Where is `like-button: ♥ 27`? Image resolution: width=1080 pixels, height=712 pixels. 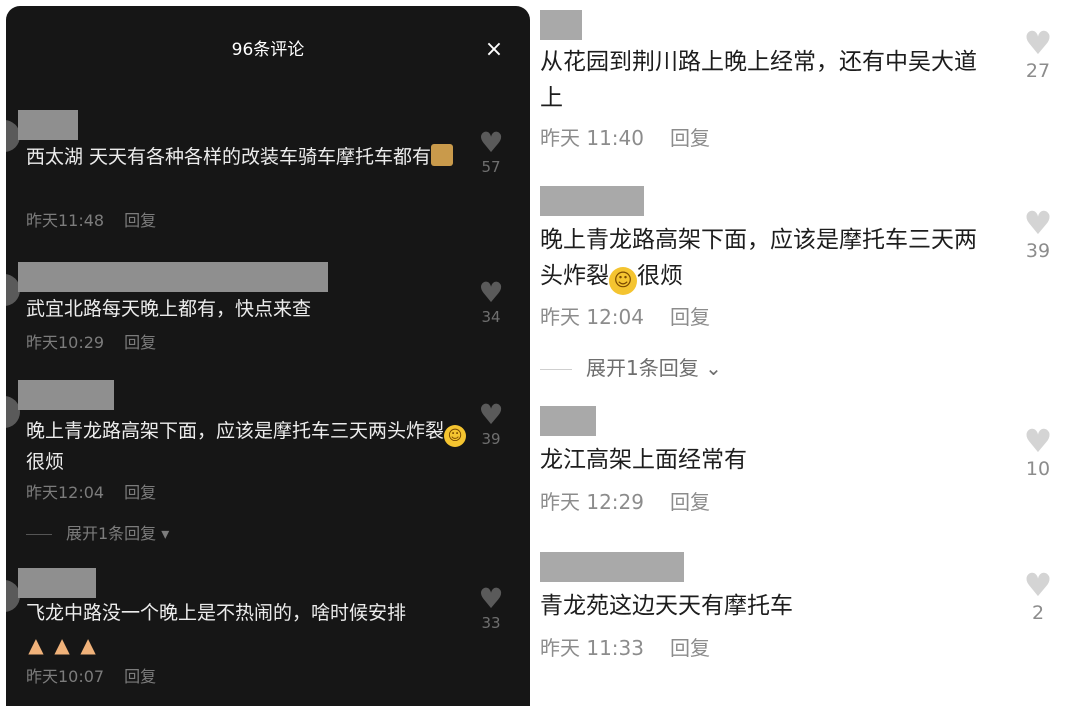
like-button: ♥ 27 is located at coordinates (1038, 54).